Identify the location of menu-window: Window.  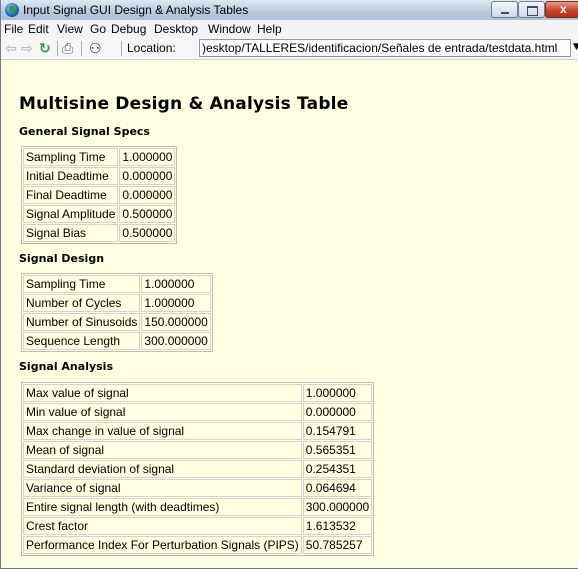
(229, 29).